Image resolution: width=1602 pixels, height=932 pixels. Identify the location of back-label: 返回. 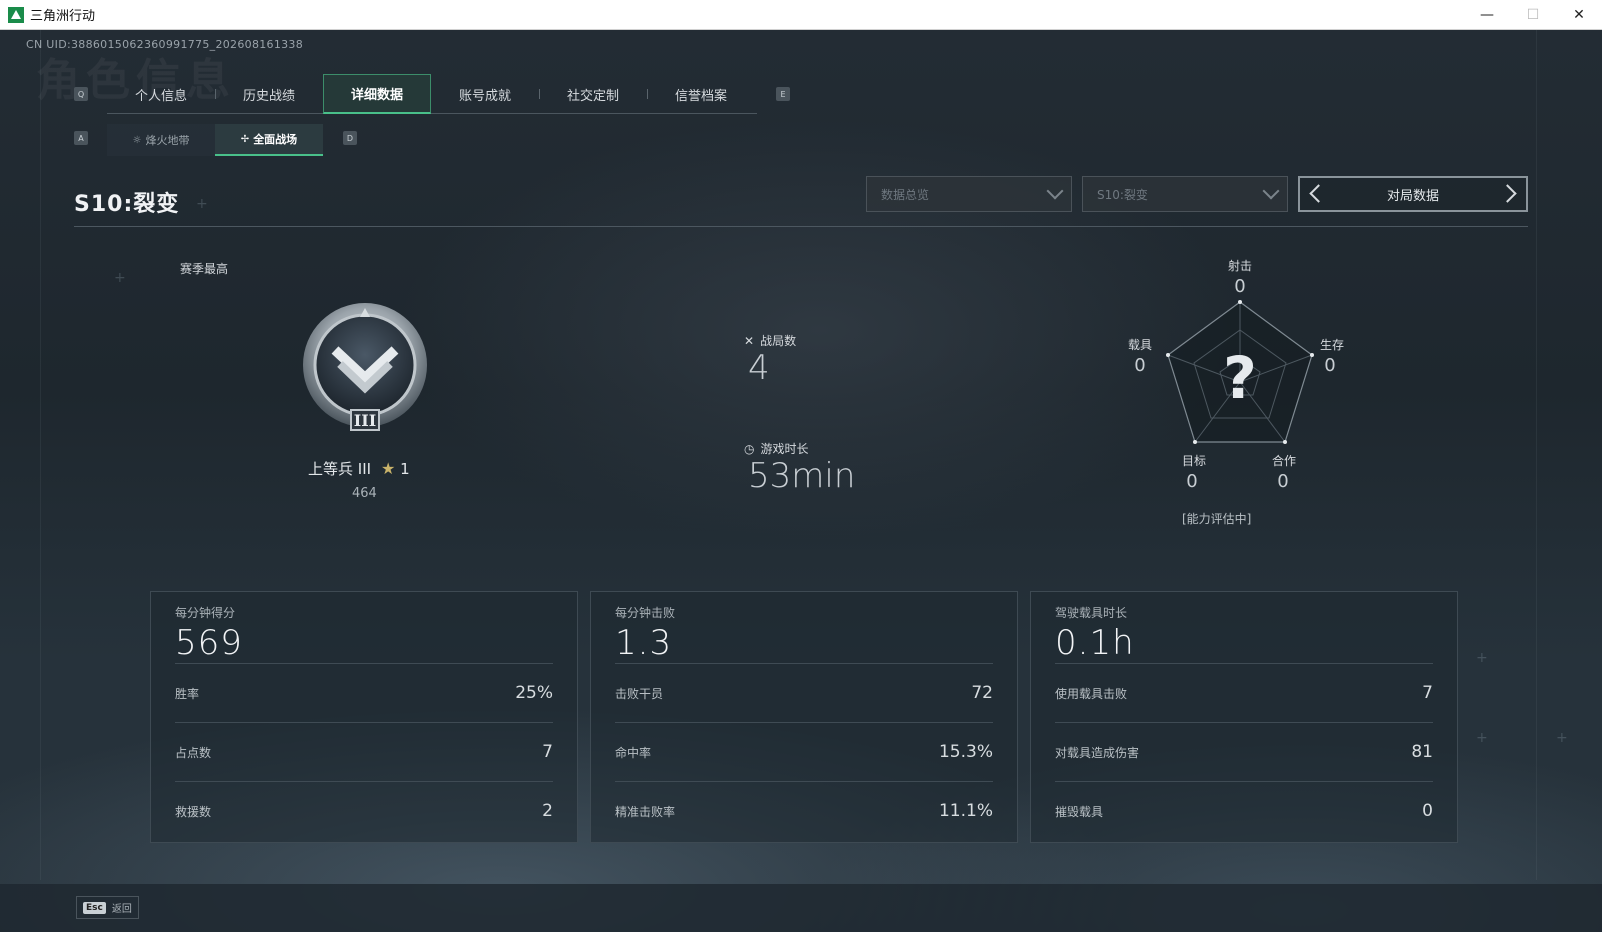
(121, 909).